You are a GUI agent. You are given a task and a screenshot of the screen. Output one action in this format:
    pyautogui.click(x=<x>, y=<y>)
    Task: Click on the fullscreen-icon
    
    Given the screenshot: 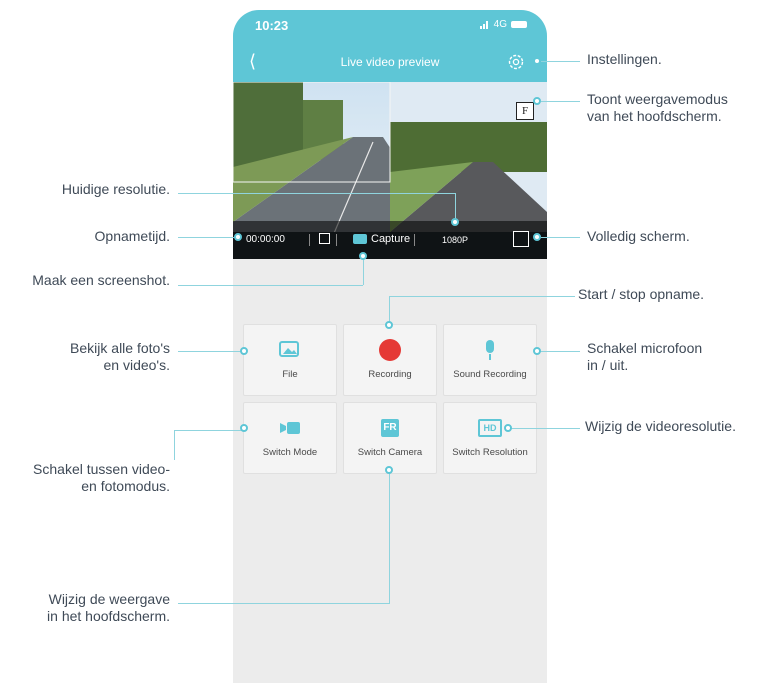 What is the action you would take?
    pyautogui.click(x=521, y=239)
    